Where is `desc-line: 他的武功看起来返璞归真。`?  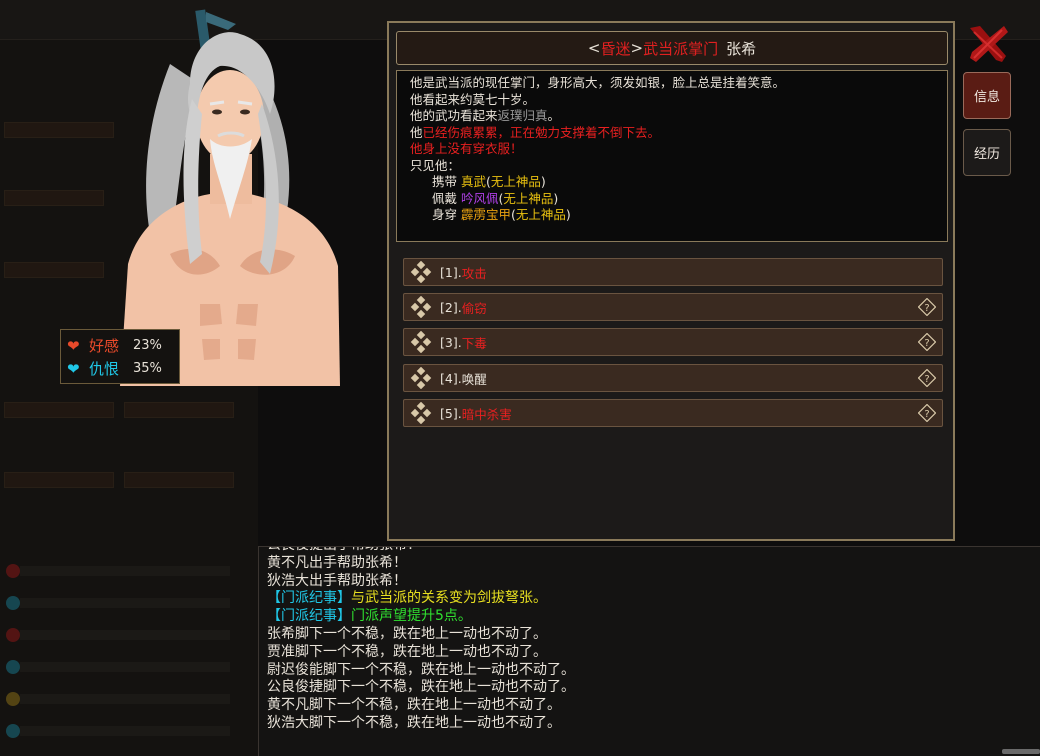
desc-line: 他的武功看起来返璞归真。 is located at coordinates (672, 116).